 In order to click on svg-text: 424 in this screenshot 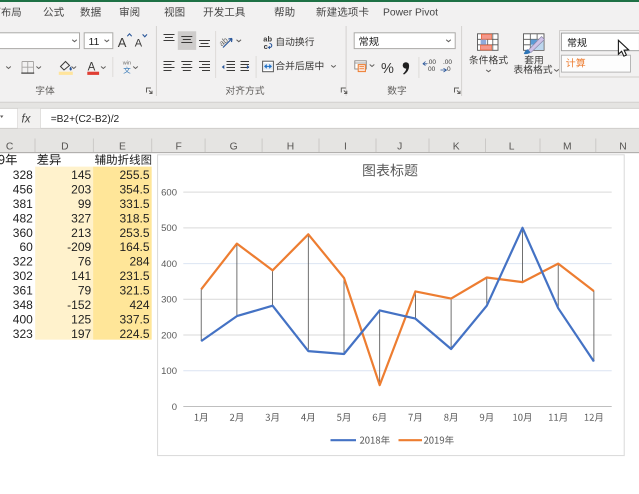, I will do `click(139, 305)`.